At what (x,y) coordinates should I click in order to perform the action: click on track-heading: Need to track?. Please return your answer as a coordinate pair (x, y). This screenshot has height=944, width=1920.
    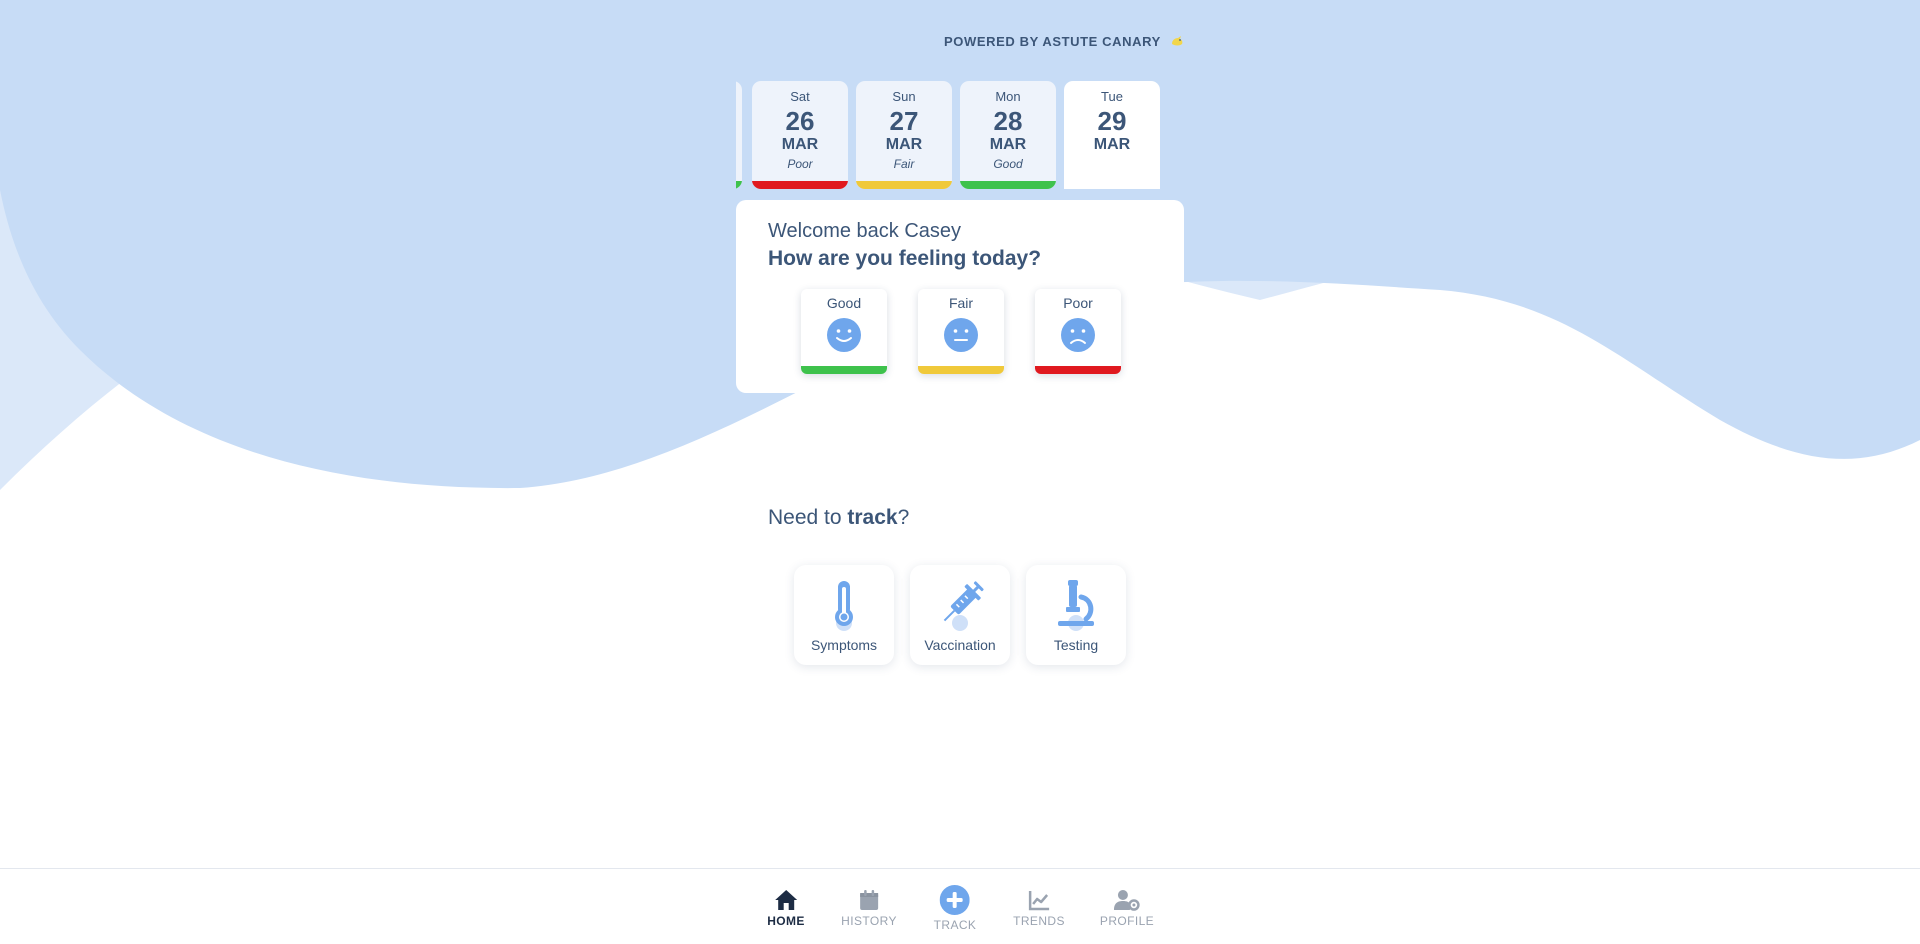
    Looking at the image, I should click on (838, 518).